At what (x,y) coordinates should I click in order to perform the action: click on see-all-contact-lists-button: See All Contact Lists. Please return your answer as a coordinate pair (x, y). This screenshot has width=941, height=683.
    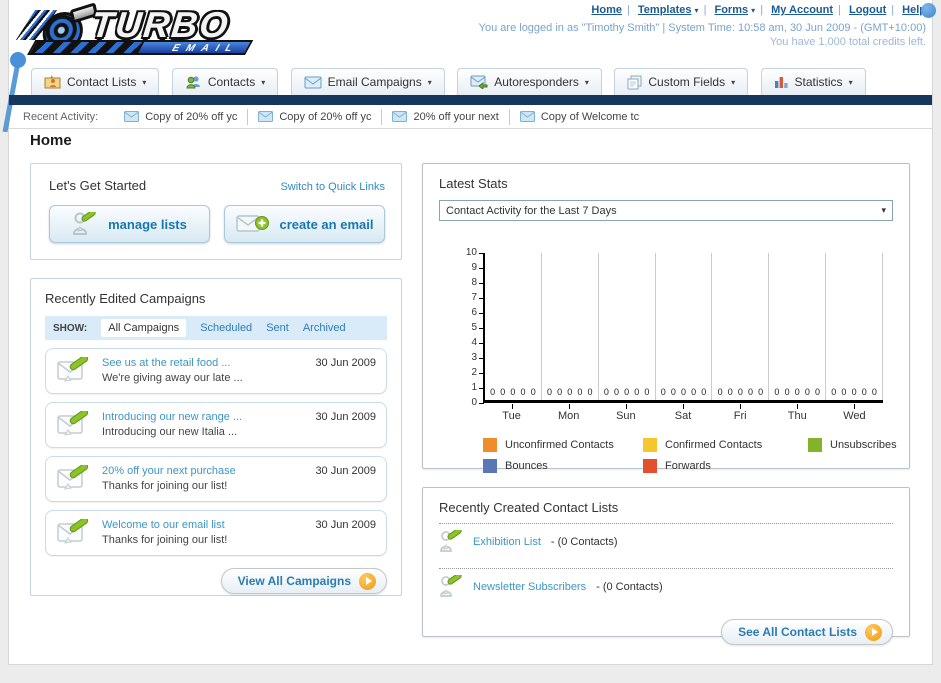
    Looking at the image, I should click on (807, 632).